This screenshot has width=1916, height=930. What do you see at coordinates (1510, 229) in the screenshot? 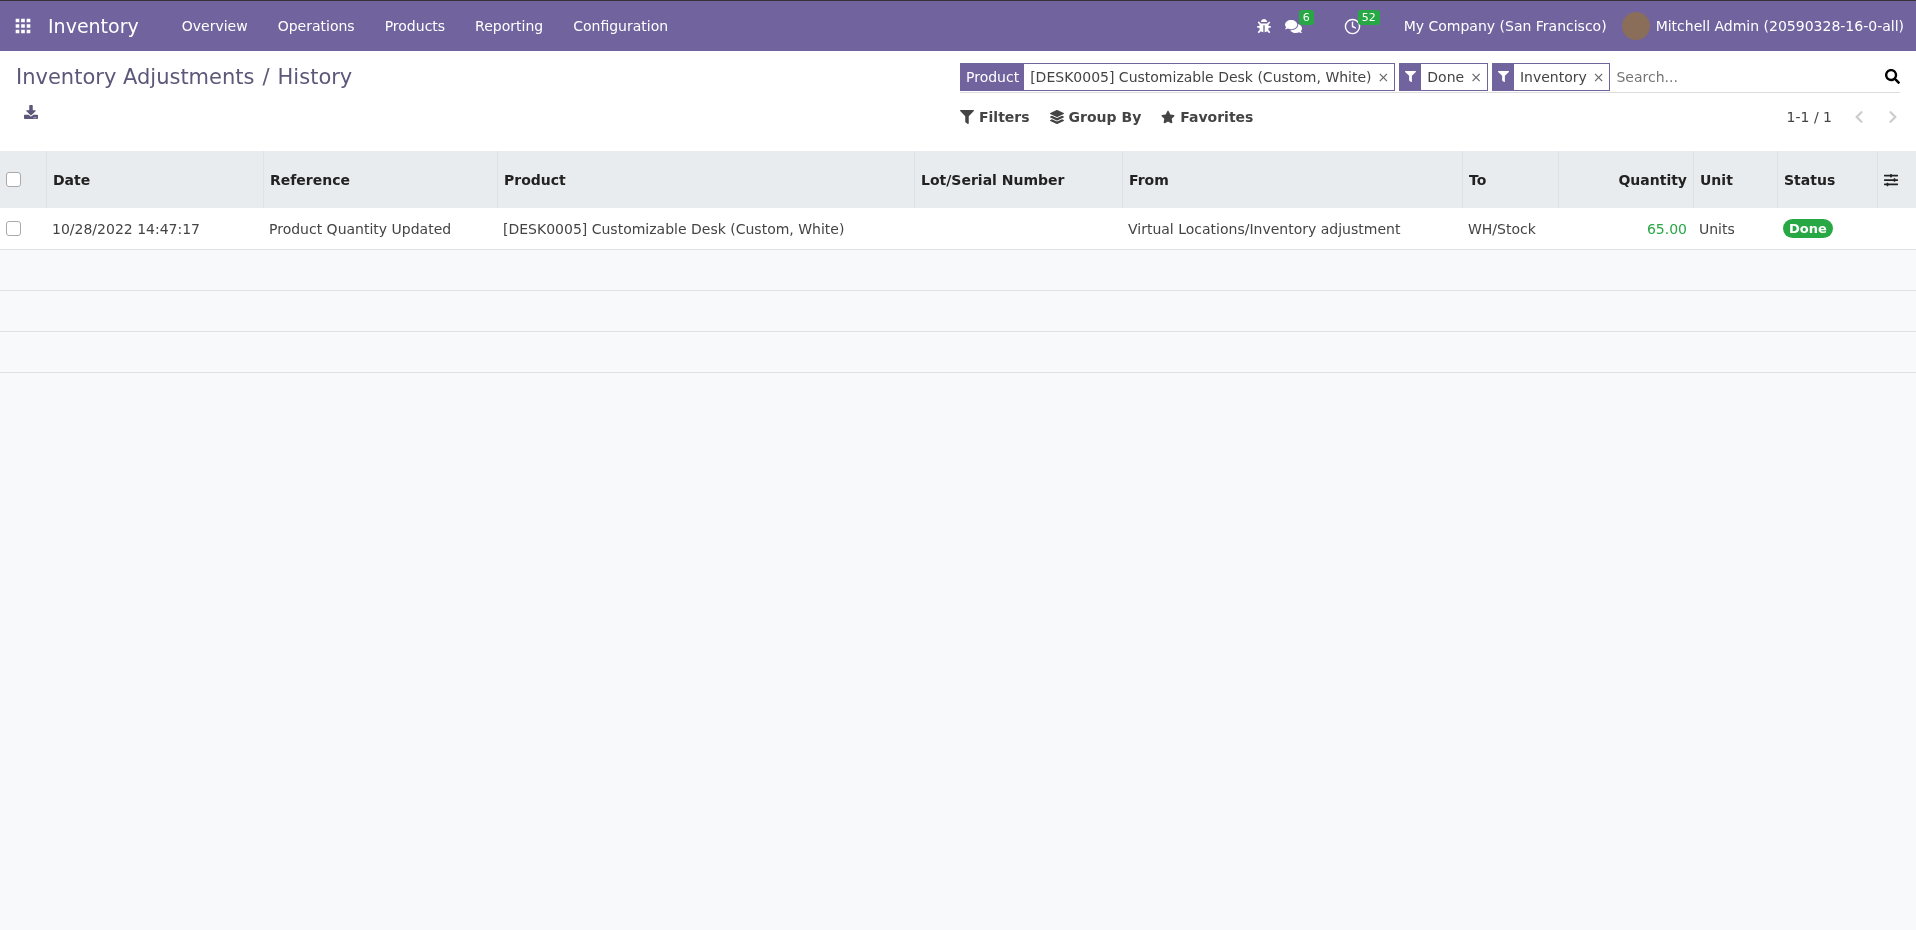
I see `table-cell: WH/Stock` at bounding box center [1510, 229].